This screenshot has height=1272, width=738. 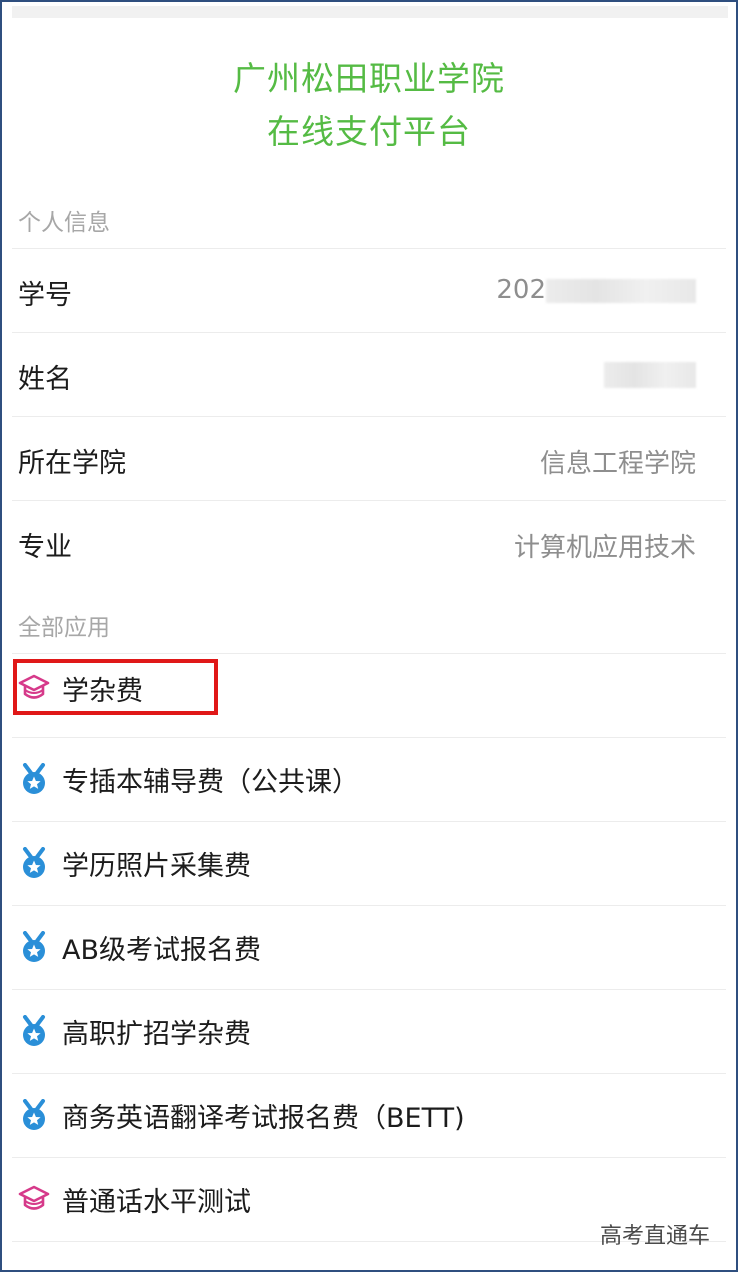 What do you see at coordinates (156, 1202) in the screenshot?
I see `app-item-label: 普通话水平测试` at bounding box center [156, 1202].